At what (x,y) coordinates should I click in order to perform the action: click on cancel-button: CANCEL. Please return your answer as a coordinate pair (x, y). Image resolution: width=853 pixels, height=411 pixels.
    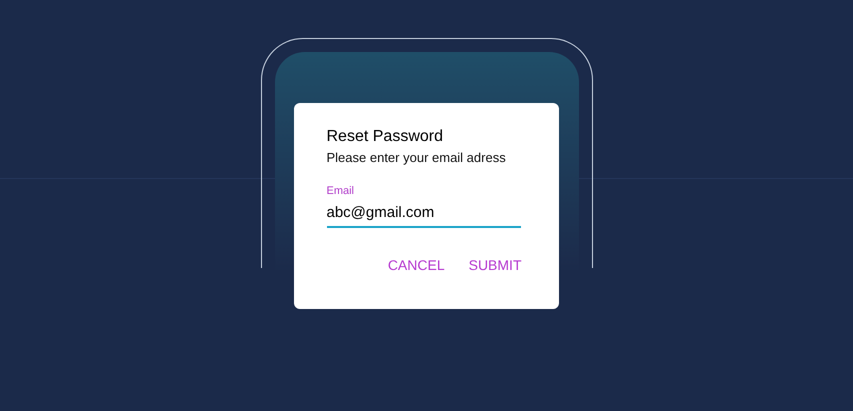
    Looking at the image, I should click on (416, 265).